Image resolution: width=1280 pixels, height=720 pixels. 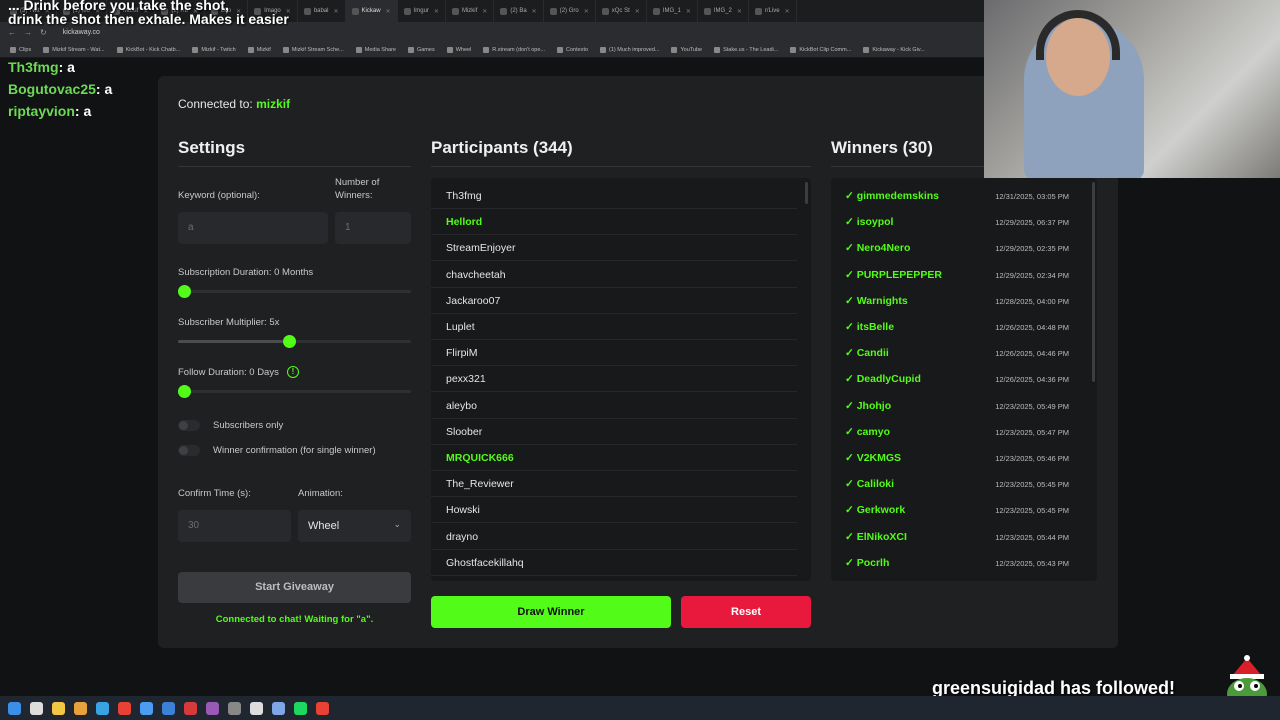 What do you see at coordinates (80, 708) in the screenshot?
I see `folder-icon` at bounding box center [80, 708].